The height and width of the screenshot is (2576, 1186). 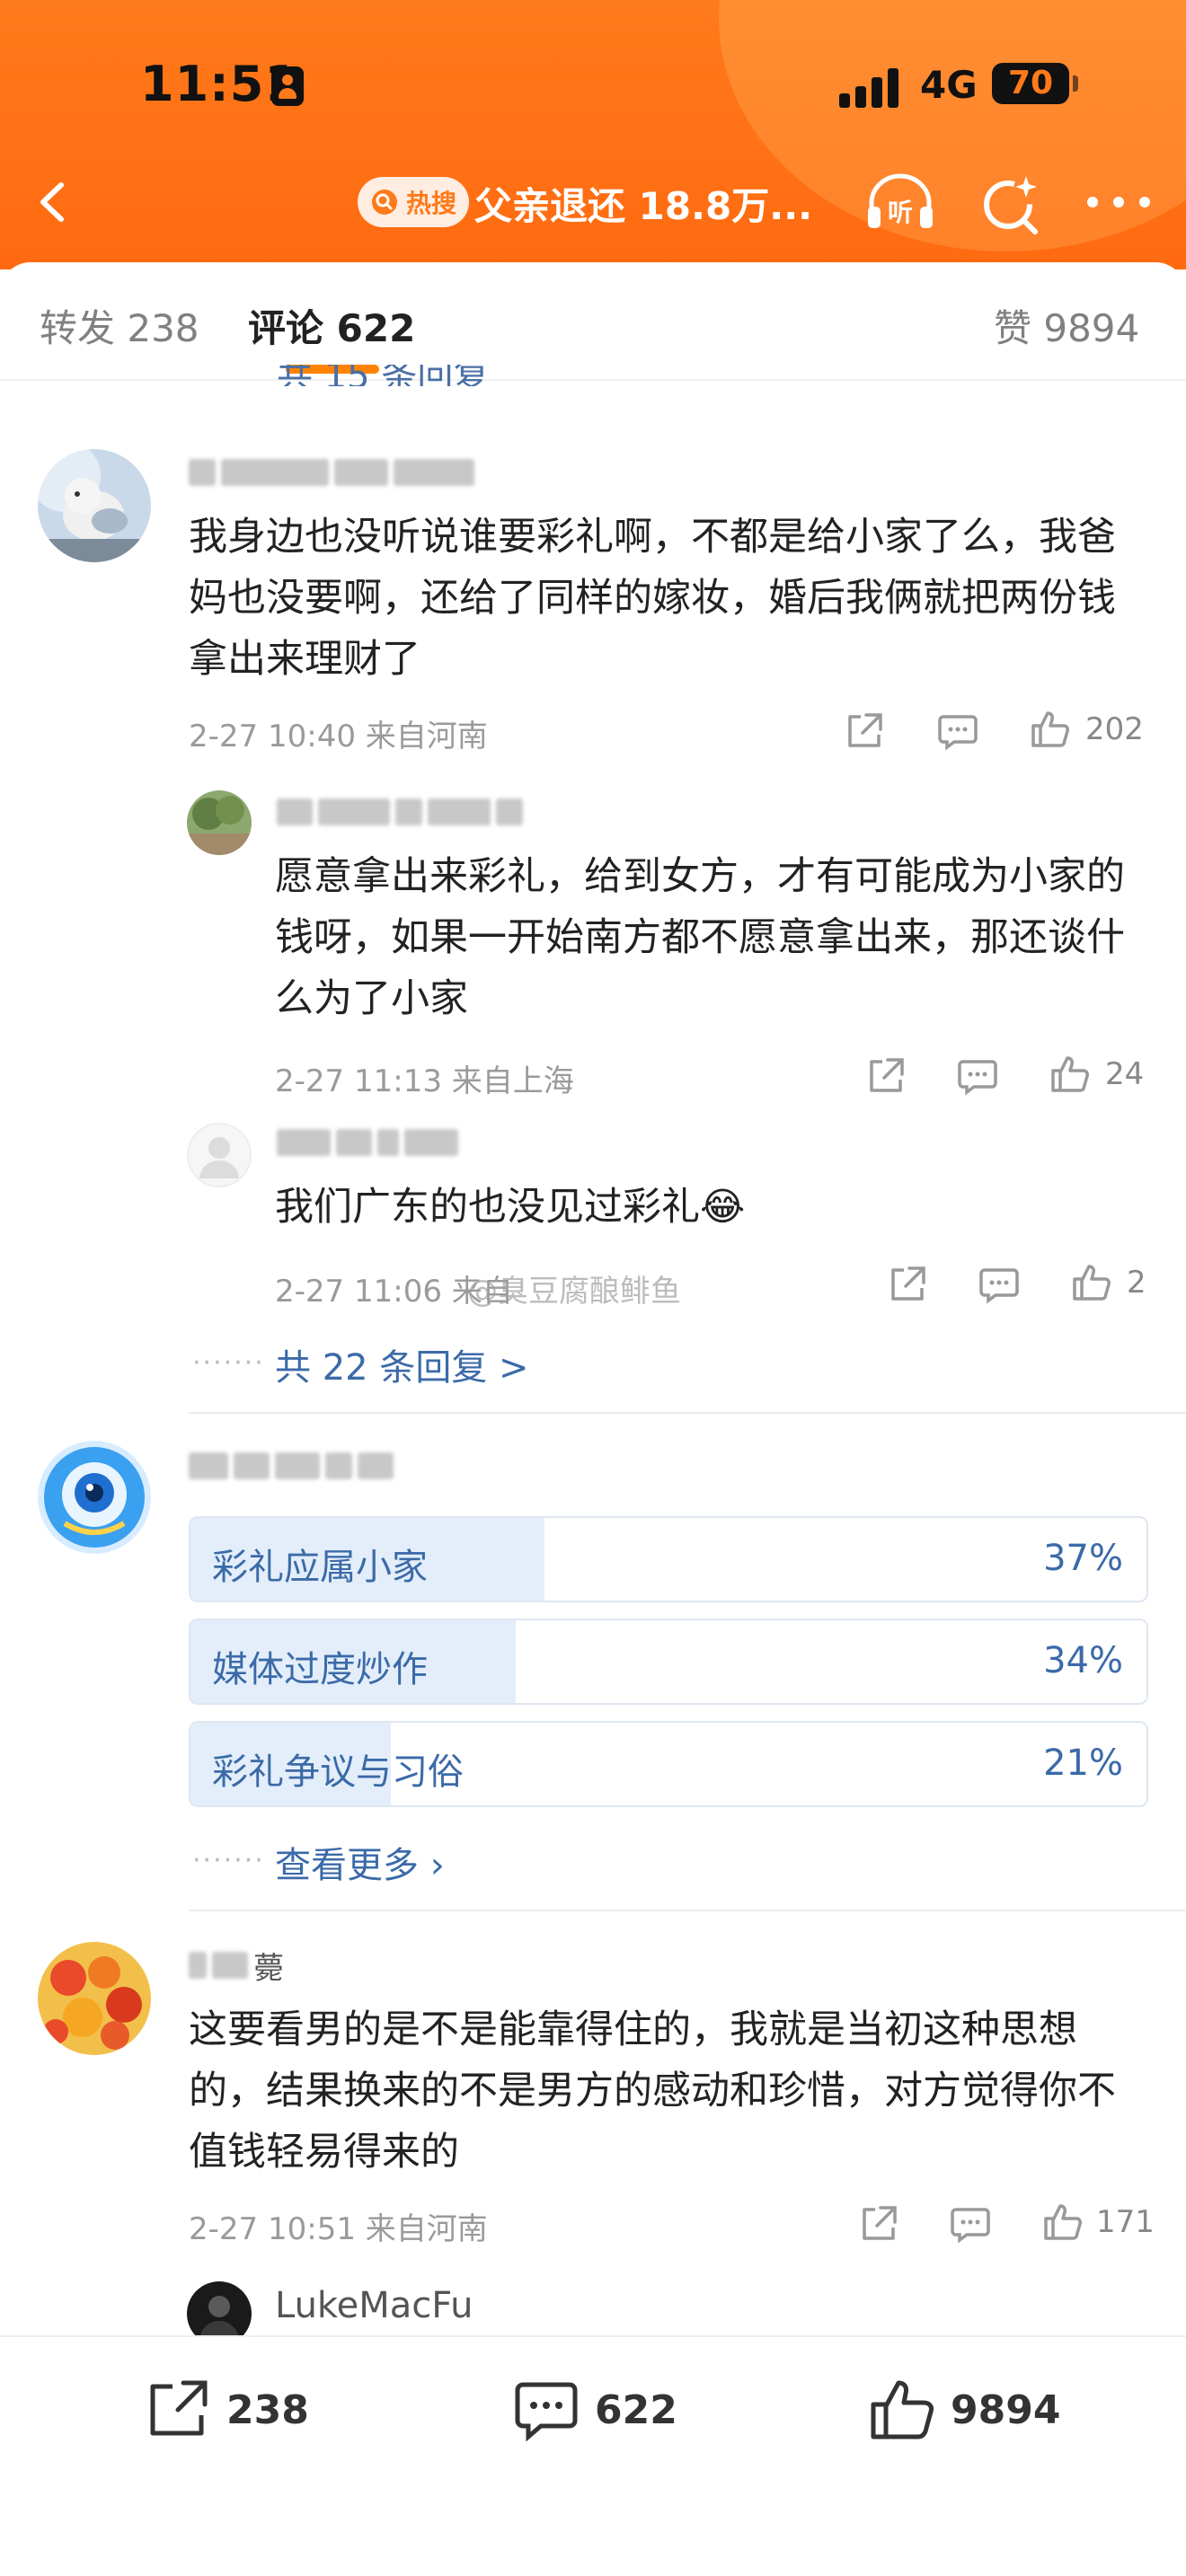 I want to click on tab-likes: 赞 9894, so click(x=1066, y=325).